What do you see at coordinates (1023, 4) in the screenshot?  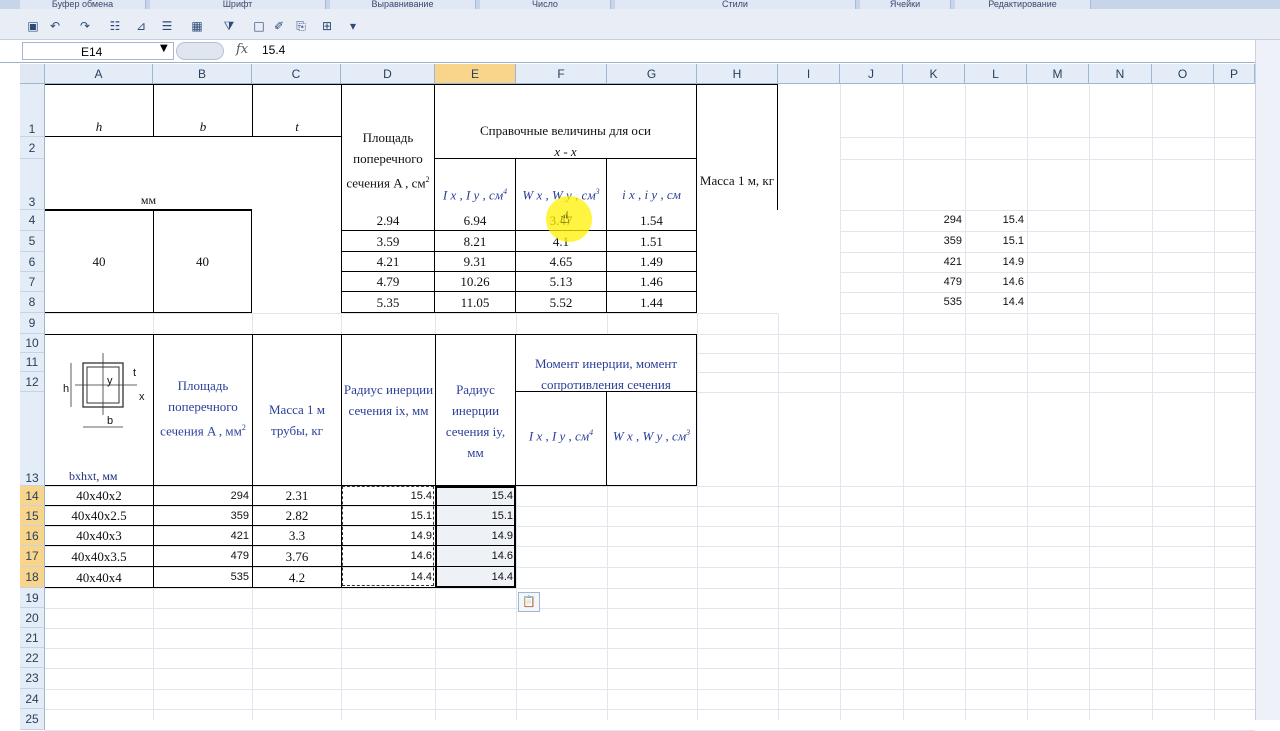 I see `ribbon-group-editing: Редактирование` at bounding box center [1023, 4].